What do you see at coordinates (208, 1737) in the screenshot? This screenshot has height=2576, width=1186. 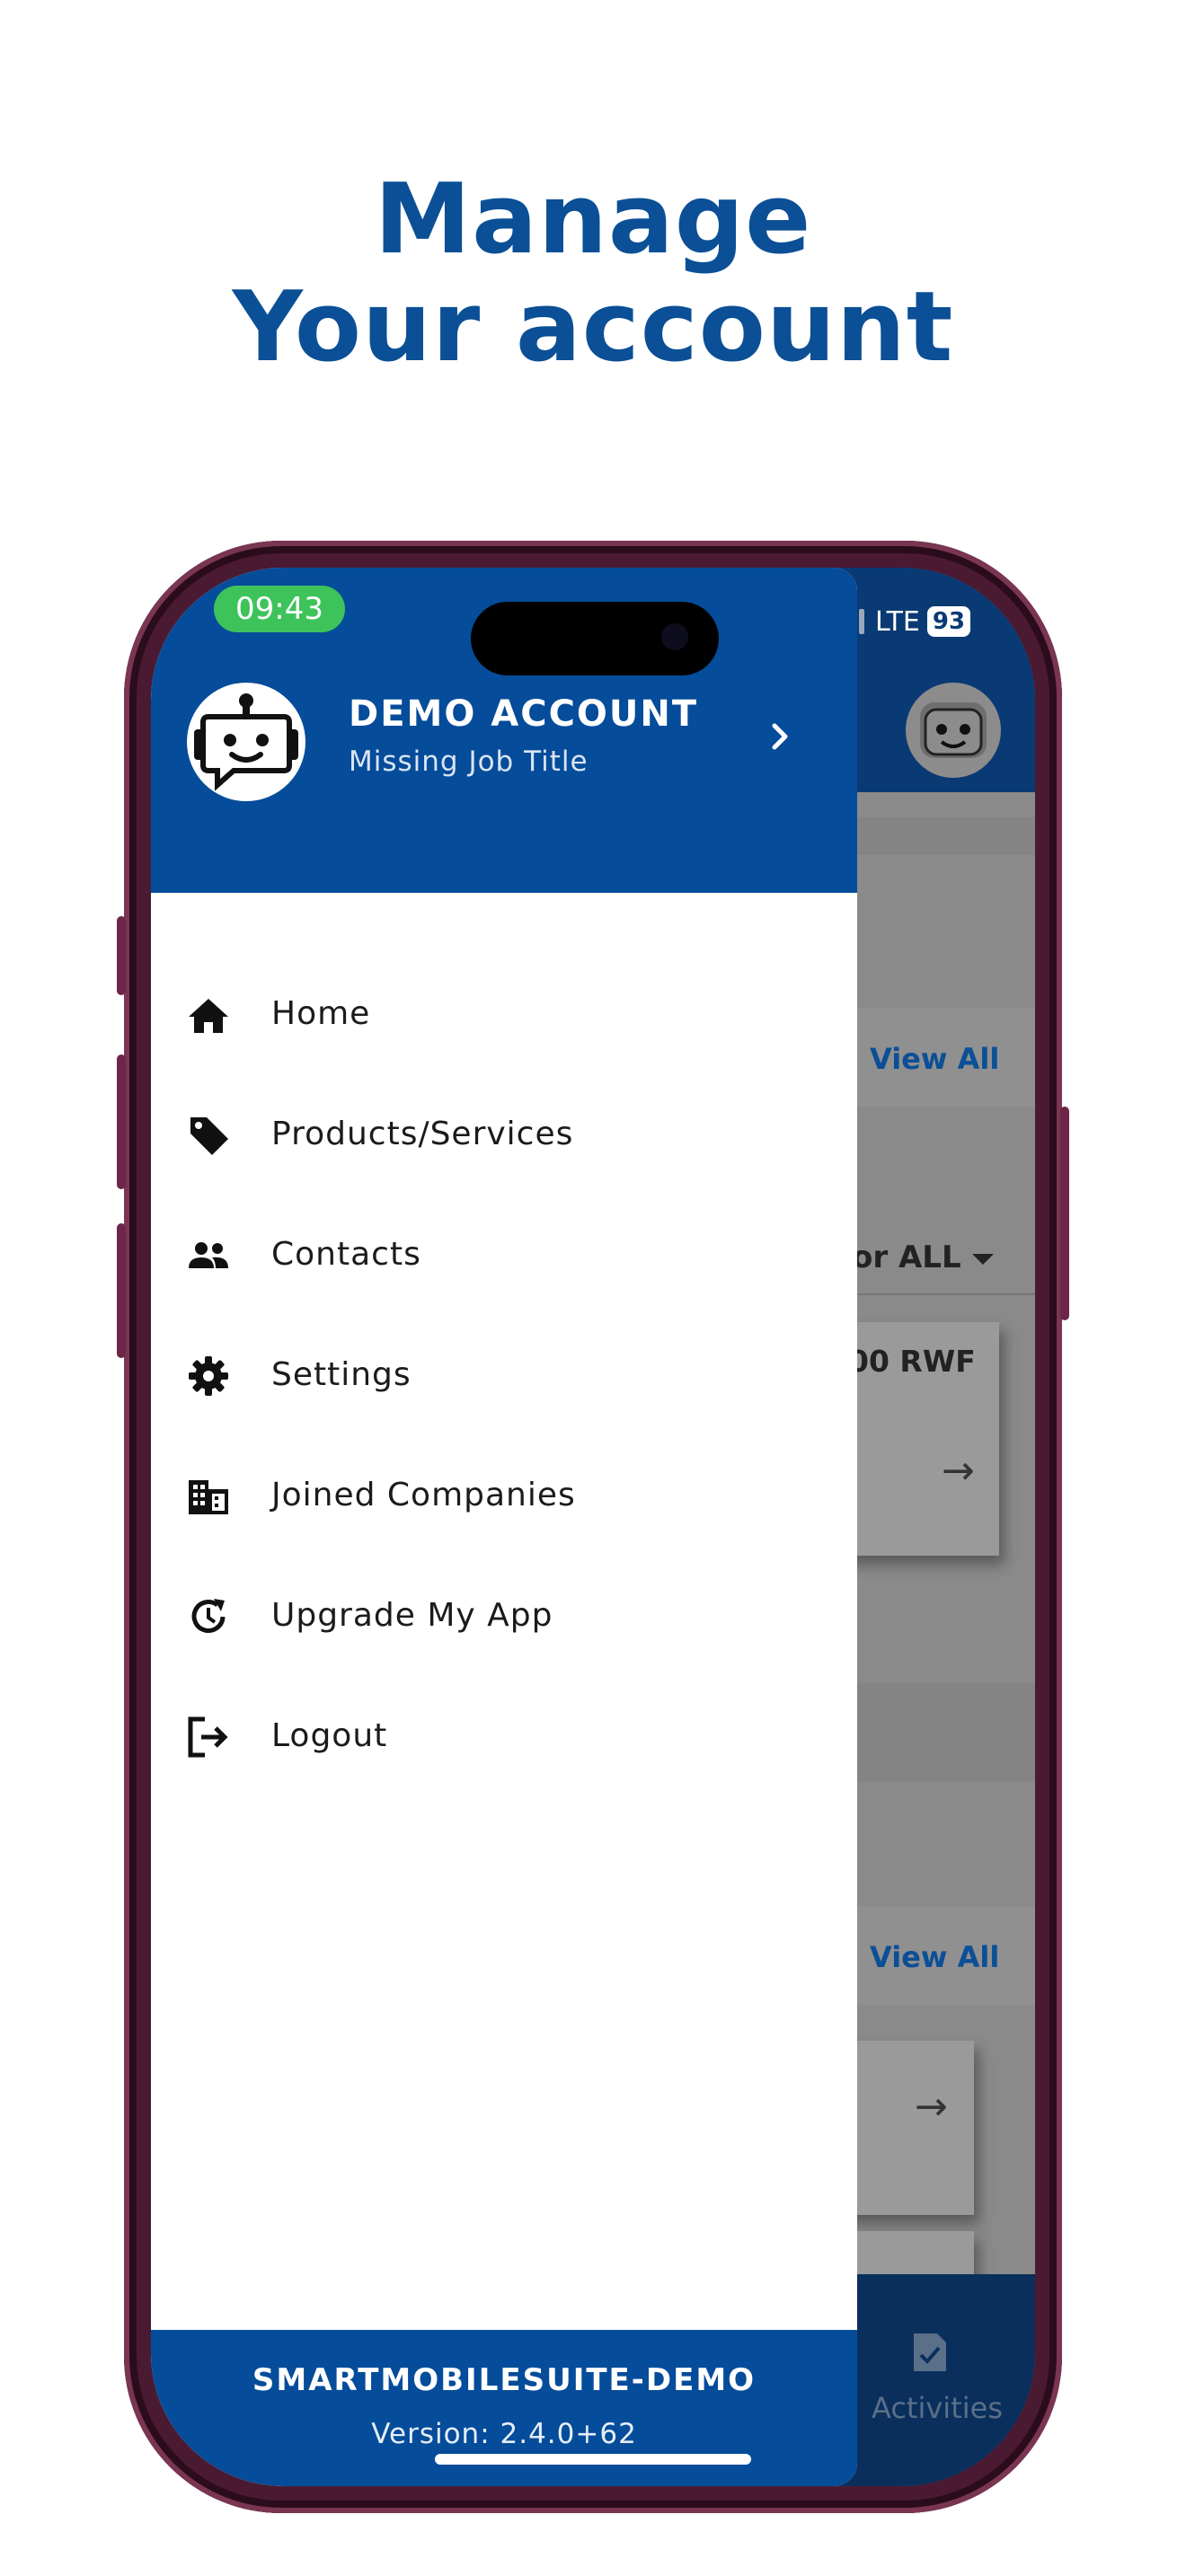 I see `logout-icon` at bounding box center [208, 1737].